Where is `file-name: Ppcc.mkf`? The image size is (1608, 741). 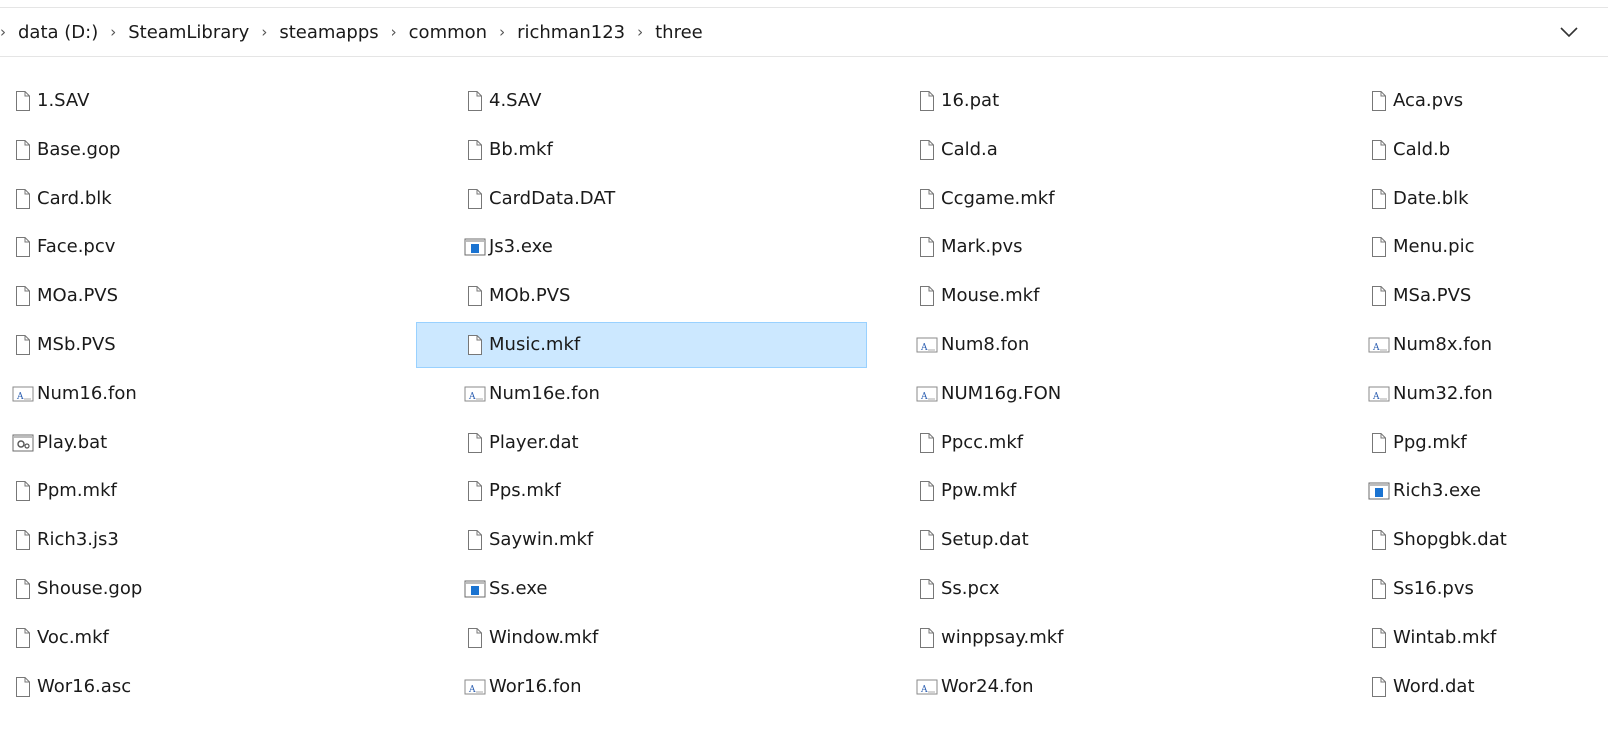 file-name: Ppcc.mkf is located at coordinates (982, 442).